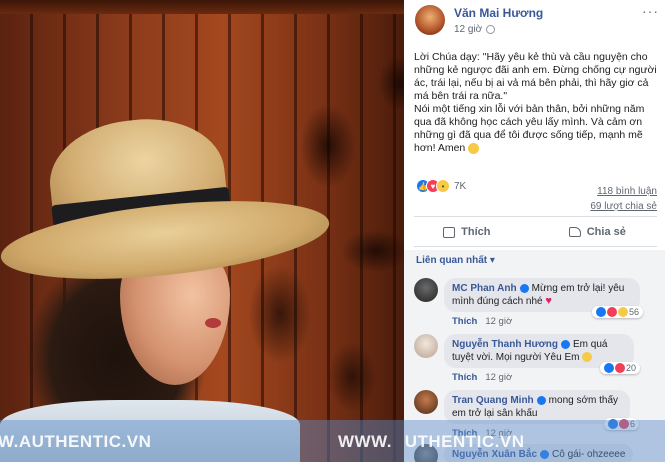  Describe the element at coordinates (449, 232) in the screenshot. I see `thumbs-up-icon` at that location.